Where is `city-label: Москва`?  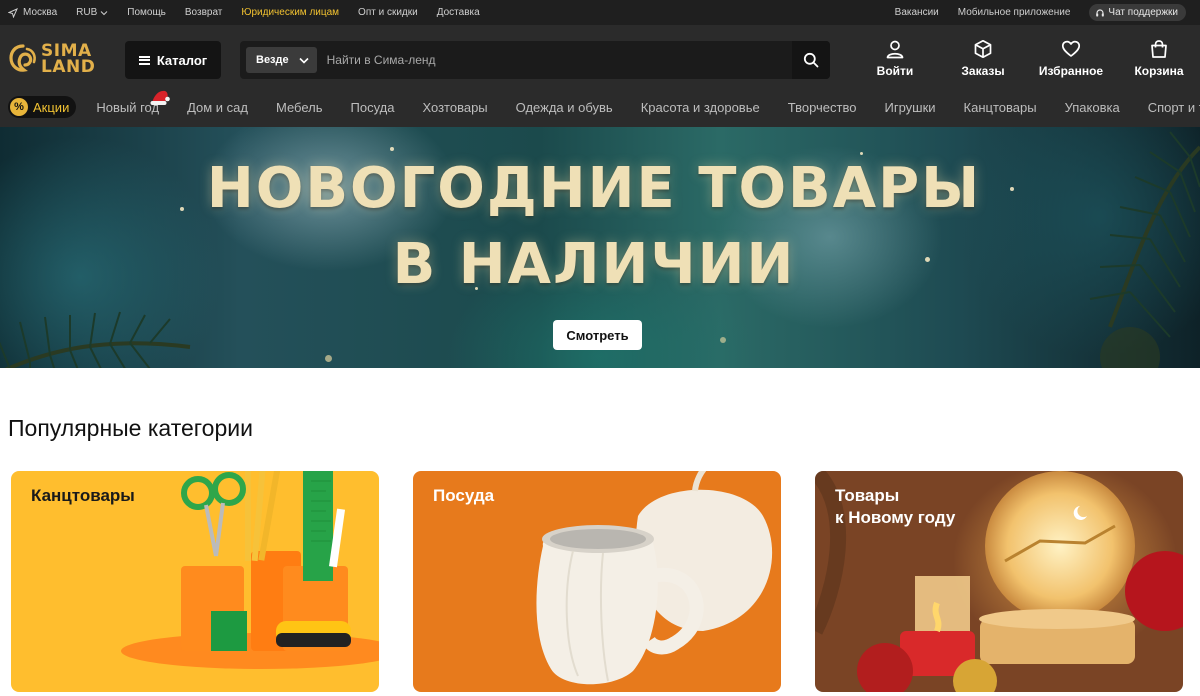
city-label: Москва is located at coordinates (40, 12).